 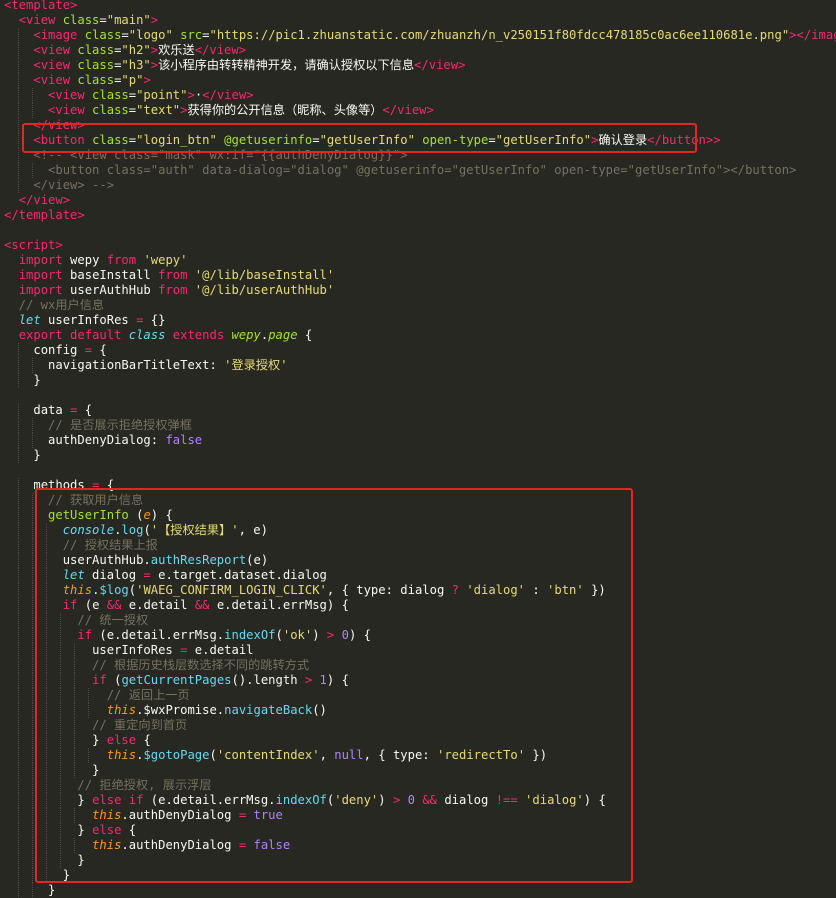 I want to click on code-token: "getUserInfo", so click(x=367, y=140).